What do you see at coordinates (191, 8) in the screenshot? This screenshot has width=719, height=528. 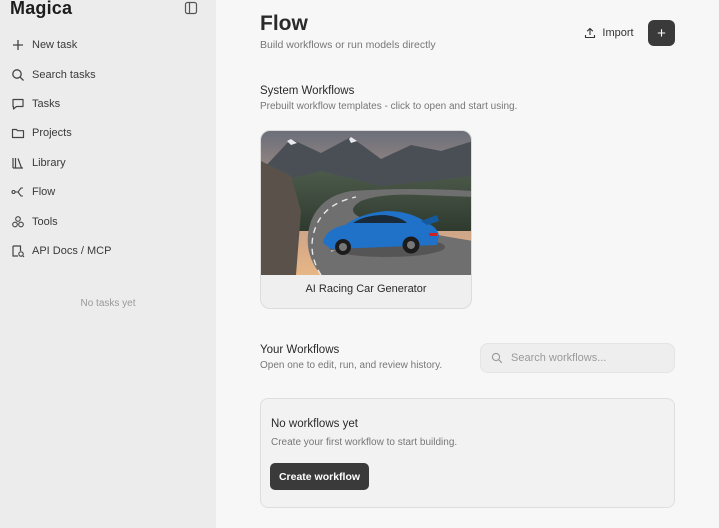 I see `sidebar-toggle-icon` at bounding box center [191, 8].